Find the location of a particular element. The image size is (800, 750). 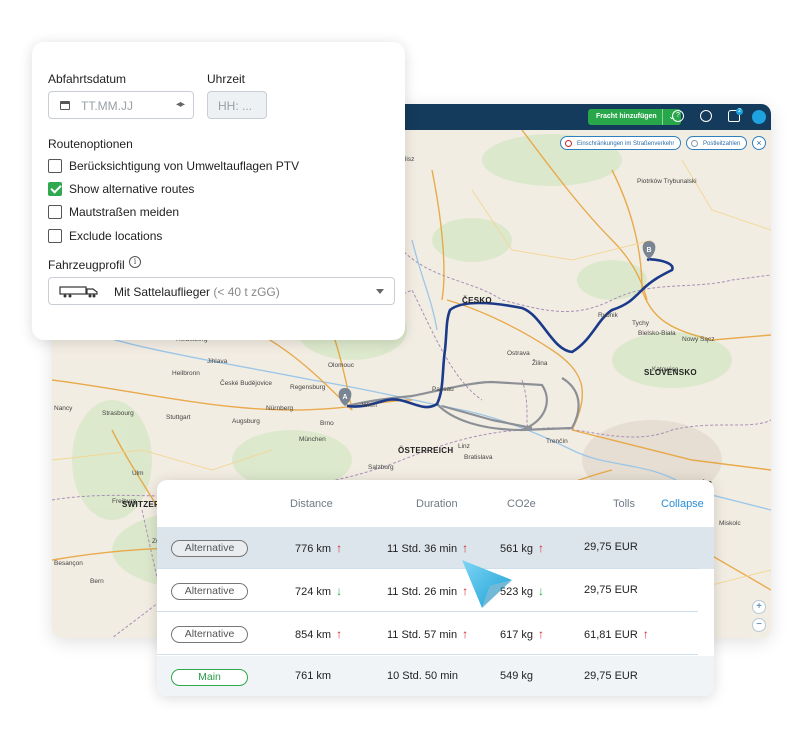

map-place-label: Nürnberg is located at coordinates (280, 408).